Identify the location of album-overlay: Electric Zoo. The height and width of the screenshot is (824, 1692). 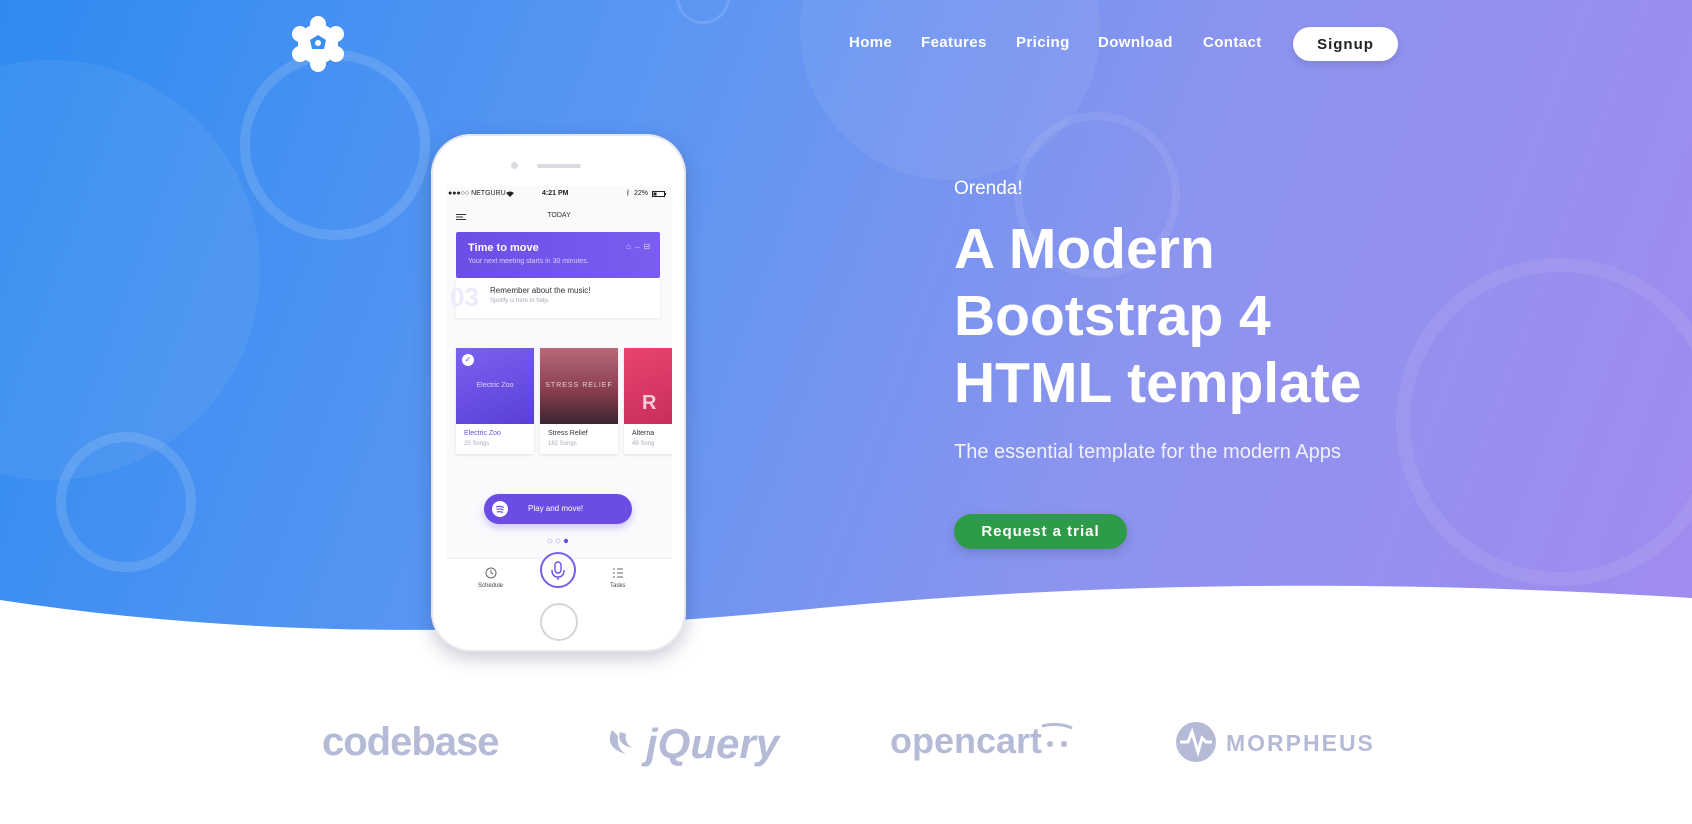
(495, 385).